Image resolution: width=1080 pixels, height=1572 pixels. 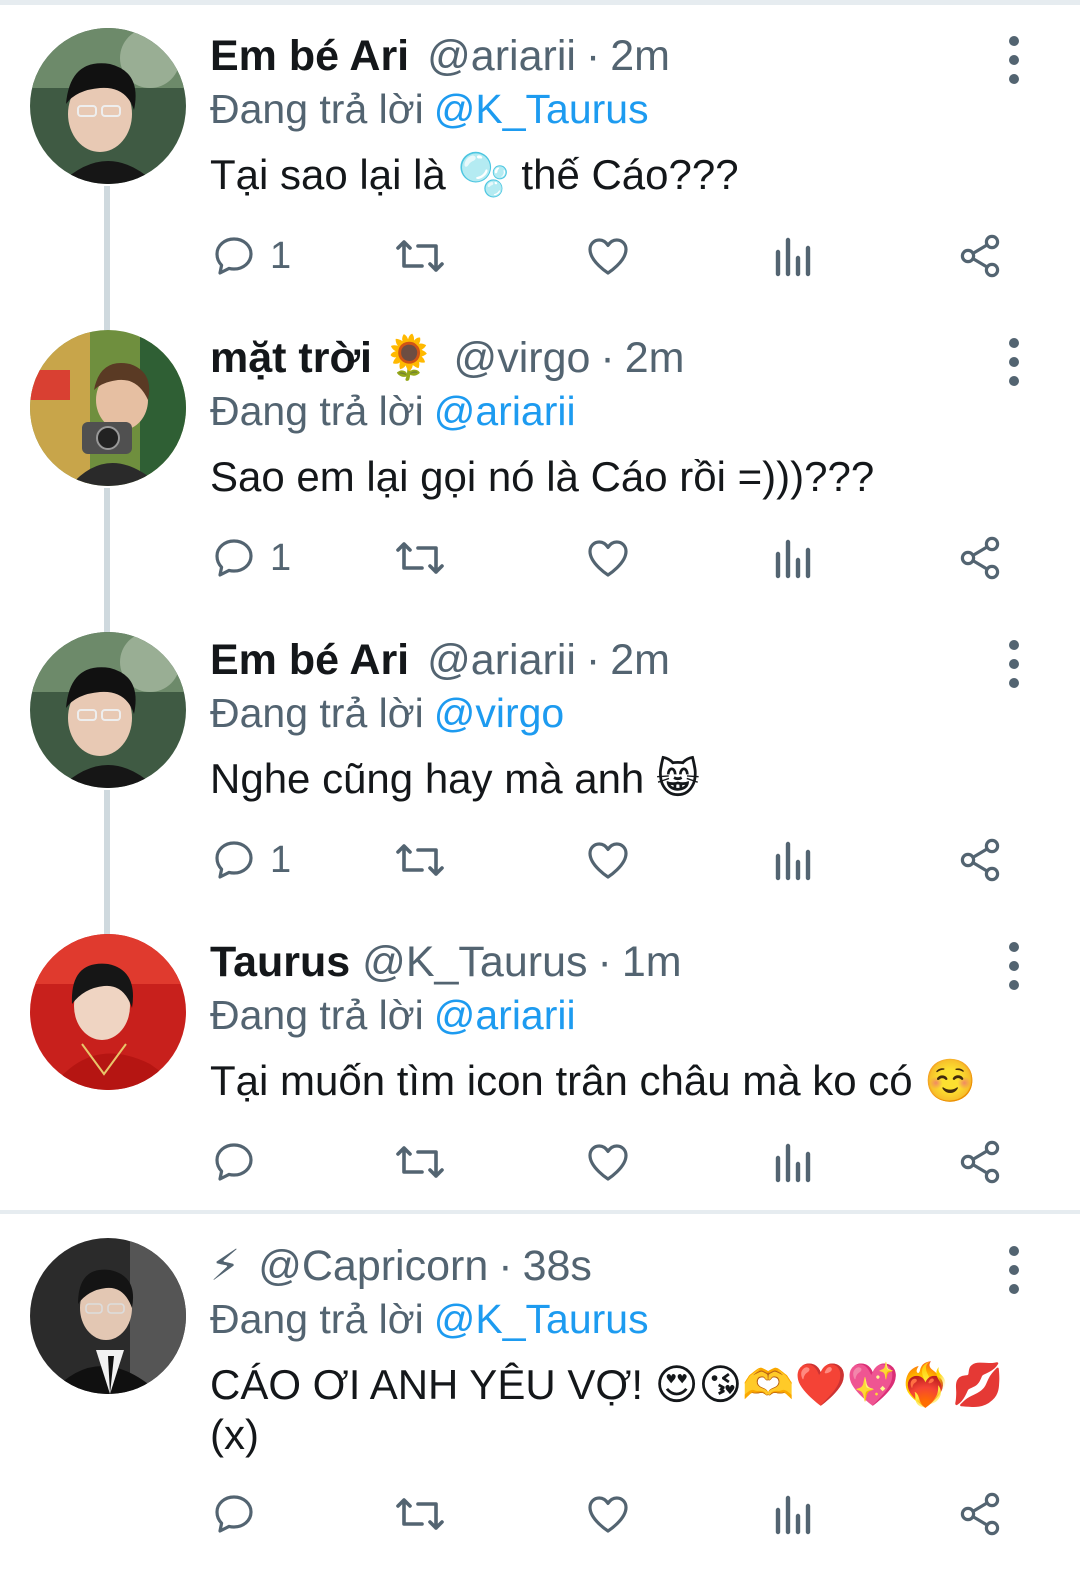 What do you see at coordinates (409, 358) in the screenshot?
I see `sunflower-emoji: 🌻` at bounding box center [409, 358].